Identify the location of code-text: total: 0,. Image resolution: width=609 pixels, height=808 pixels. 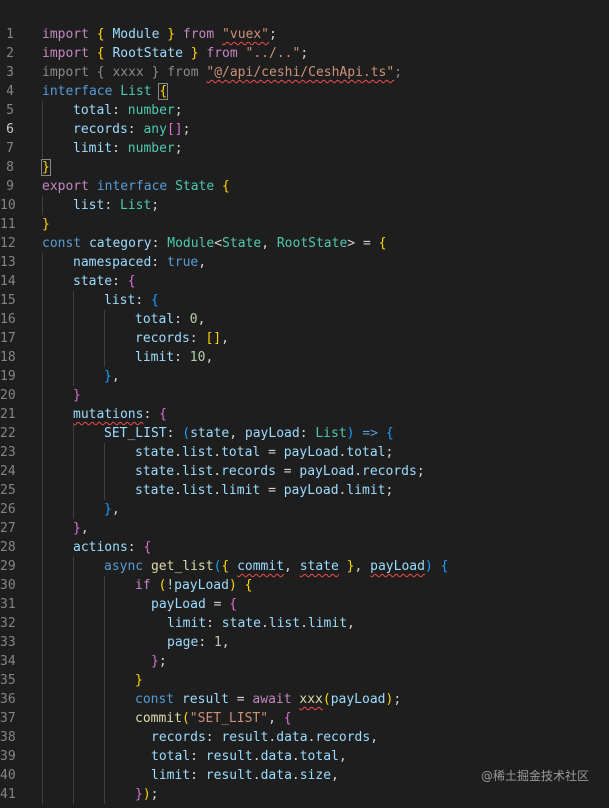
(170, 319).